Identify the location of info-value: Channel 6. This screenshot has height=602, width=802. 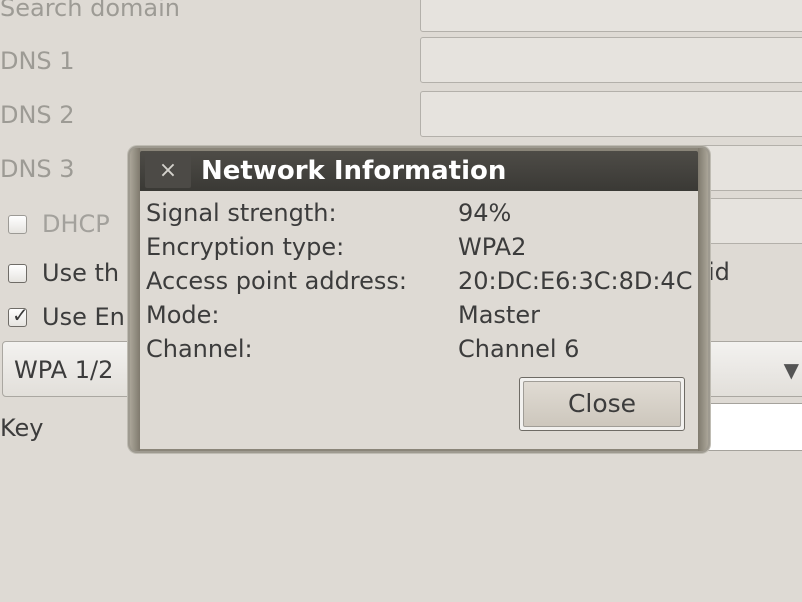
(519, 349).